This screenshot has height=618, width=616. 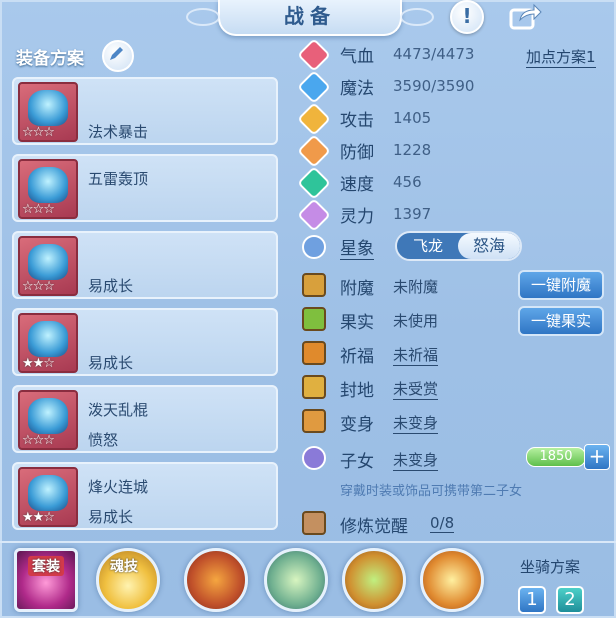 What do you see at coordinates (357, 289) in the screenshot?
I see `enchant-label: 附魔` at bounding box center [357, 289].